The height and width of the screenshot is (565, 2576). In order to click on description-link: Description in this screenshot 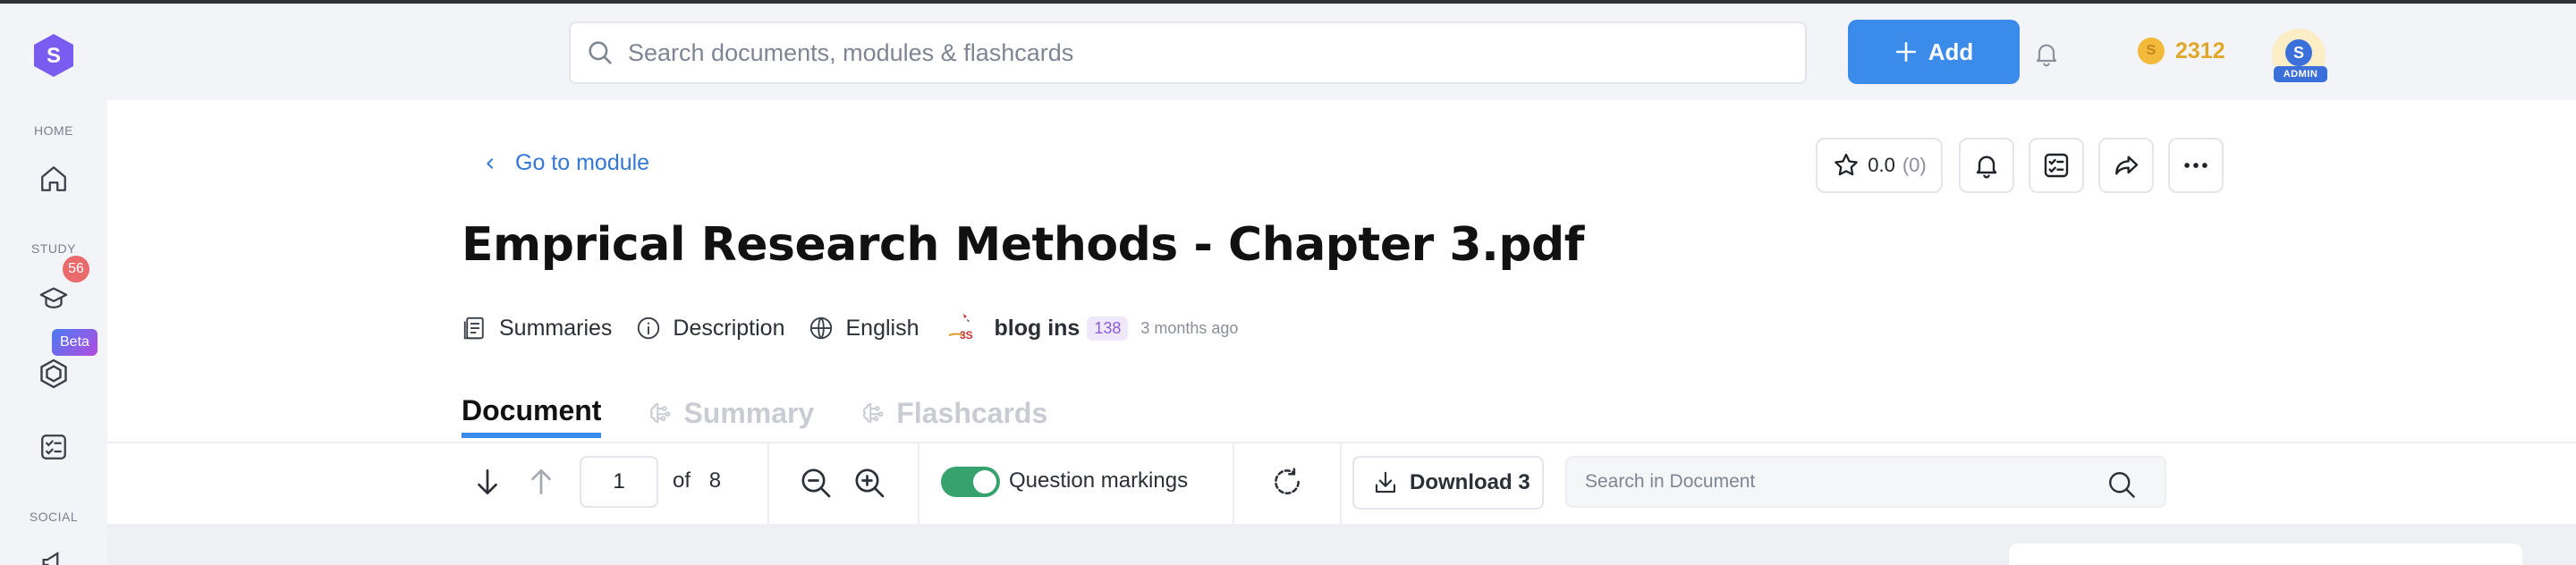, I will do `click(709, 329)`.